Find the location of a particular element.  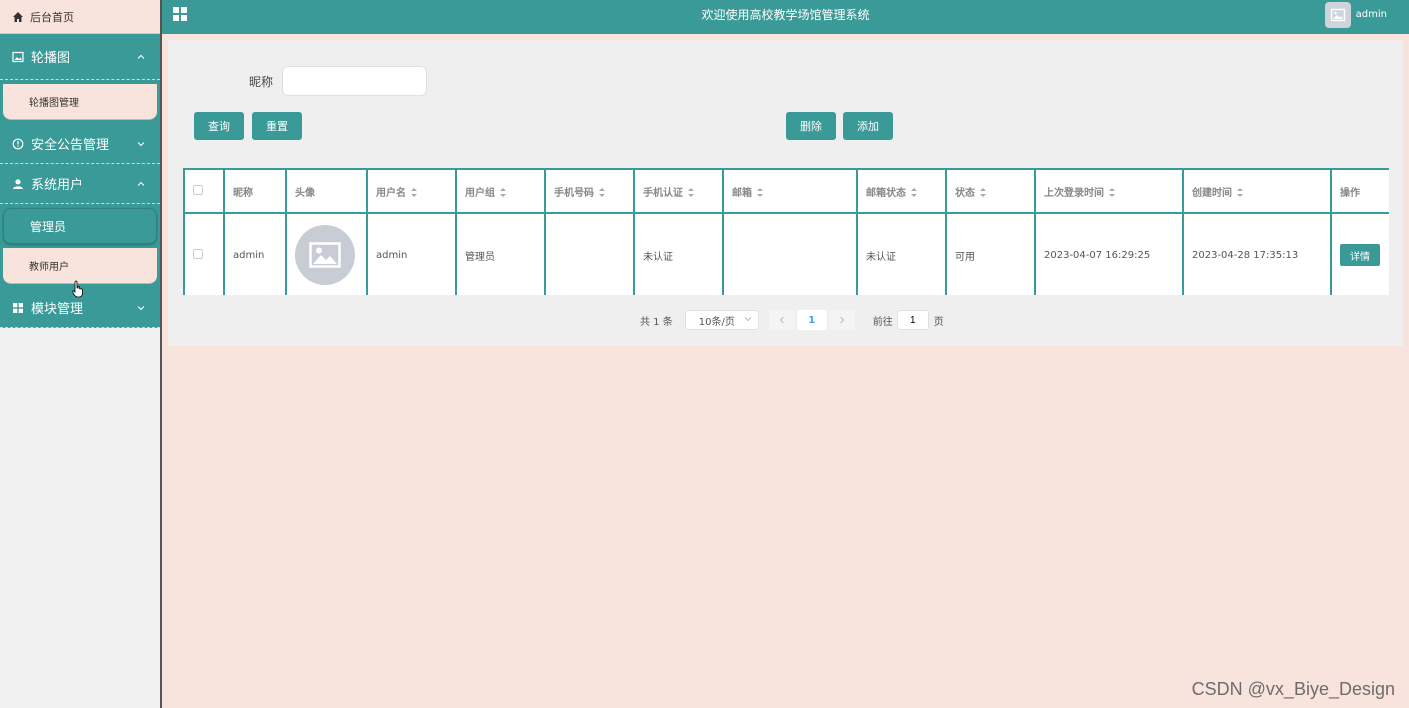

detail-button: 详情 is located at coordinates (1360, 255).